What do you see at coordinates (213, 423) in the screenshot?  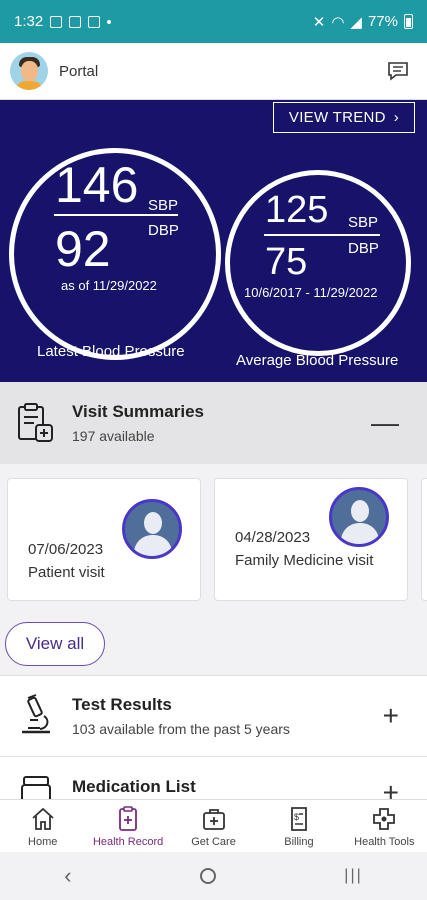 I see `visit-summaries-header: Visit Summaries 197 available —` at bounding box center [213, 423].